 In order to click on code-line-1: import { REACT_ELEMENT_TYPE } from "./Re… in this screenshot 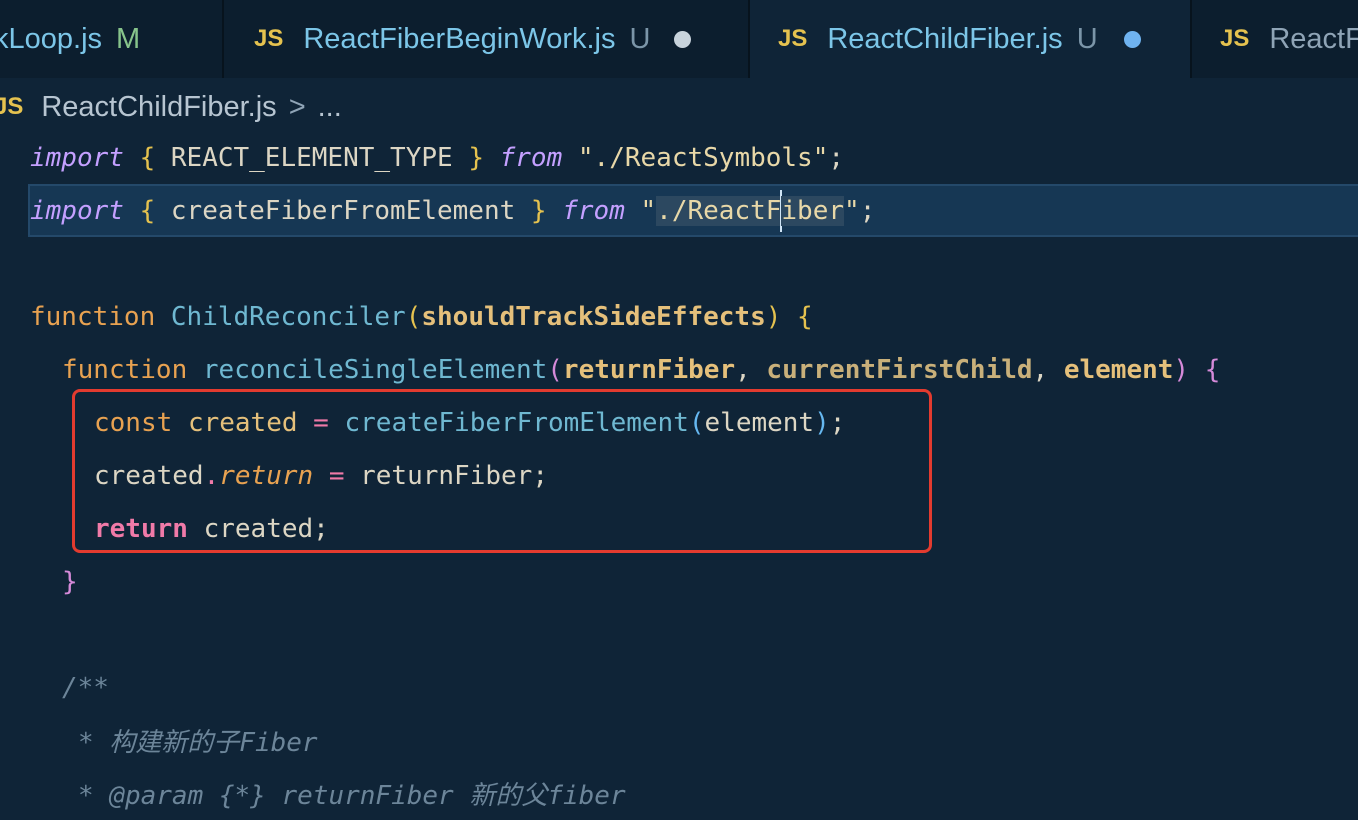, I will do `click(679, 157)`.